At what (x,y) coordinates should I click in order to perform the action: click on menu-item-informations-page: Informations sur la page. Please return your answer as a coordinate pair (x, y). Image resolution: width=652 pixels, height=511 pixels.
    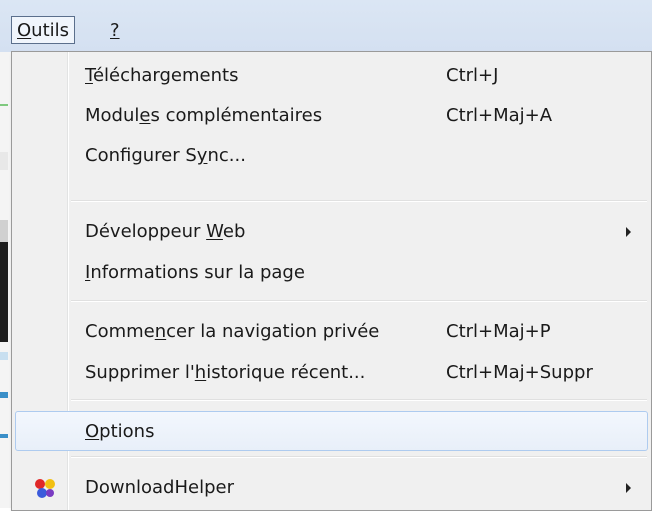
    Looking at the image, I should click on (331, 272).